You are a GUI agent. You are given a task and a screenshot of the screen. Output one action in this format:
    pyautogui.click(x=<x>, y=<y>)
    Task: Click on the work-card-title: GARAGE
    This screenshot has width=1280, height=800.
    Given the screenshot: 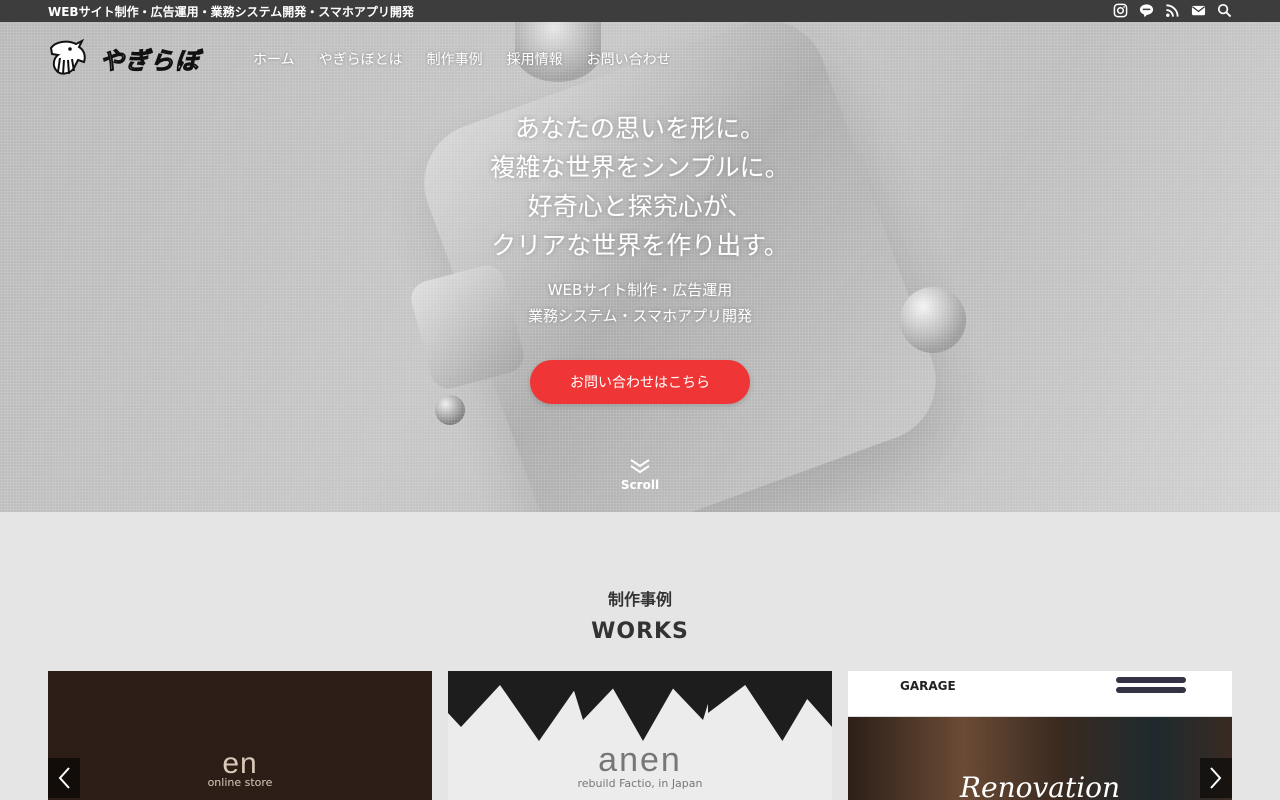 What is the action you would take?
    pyautogui.click(x=928, y=686)
    